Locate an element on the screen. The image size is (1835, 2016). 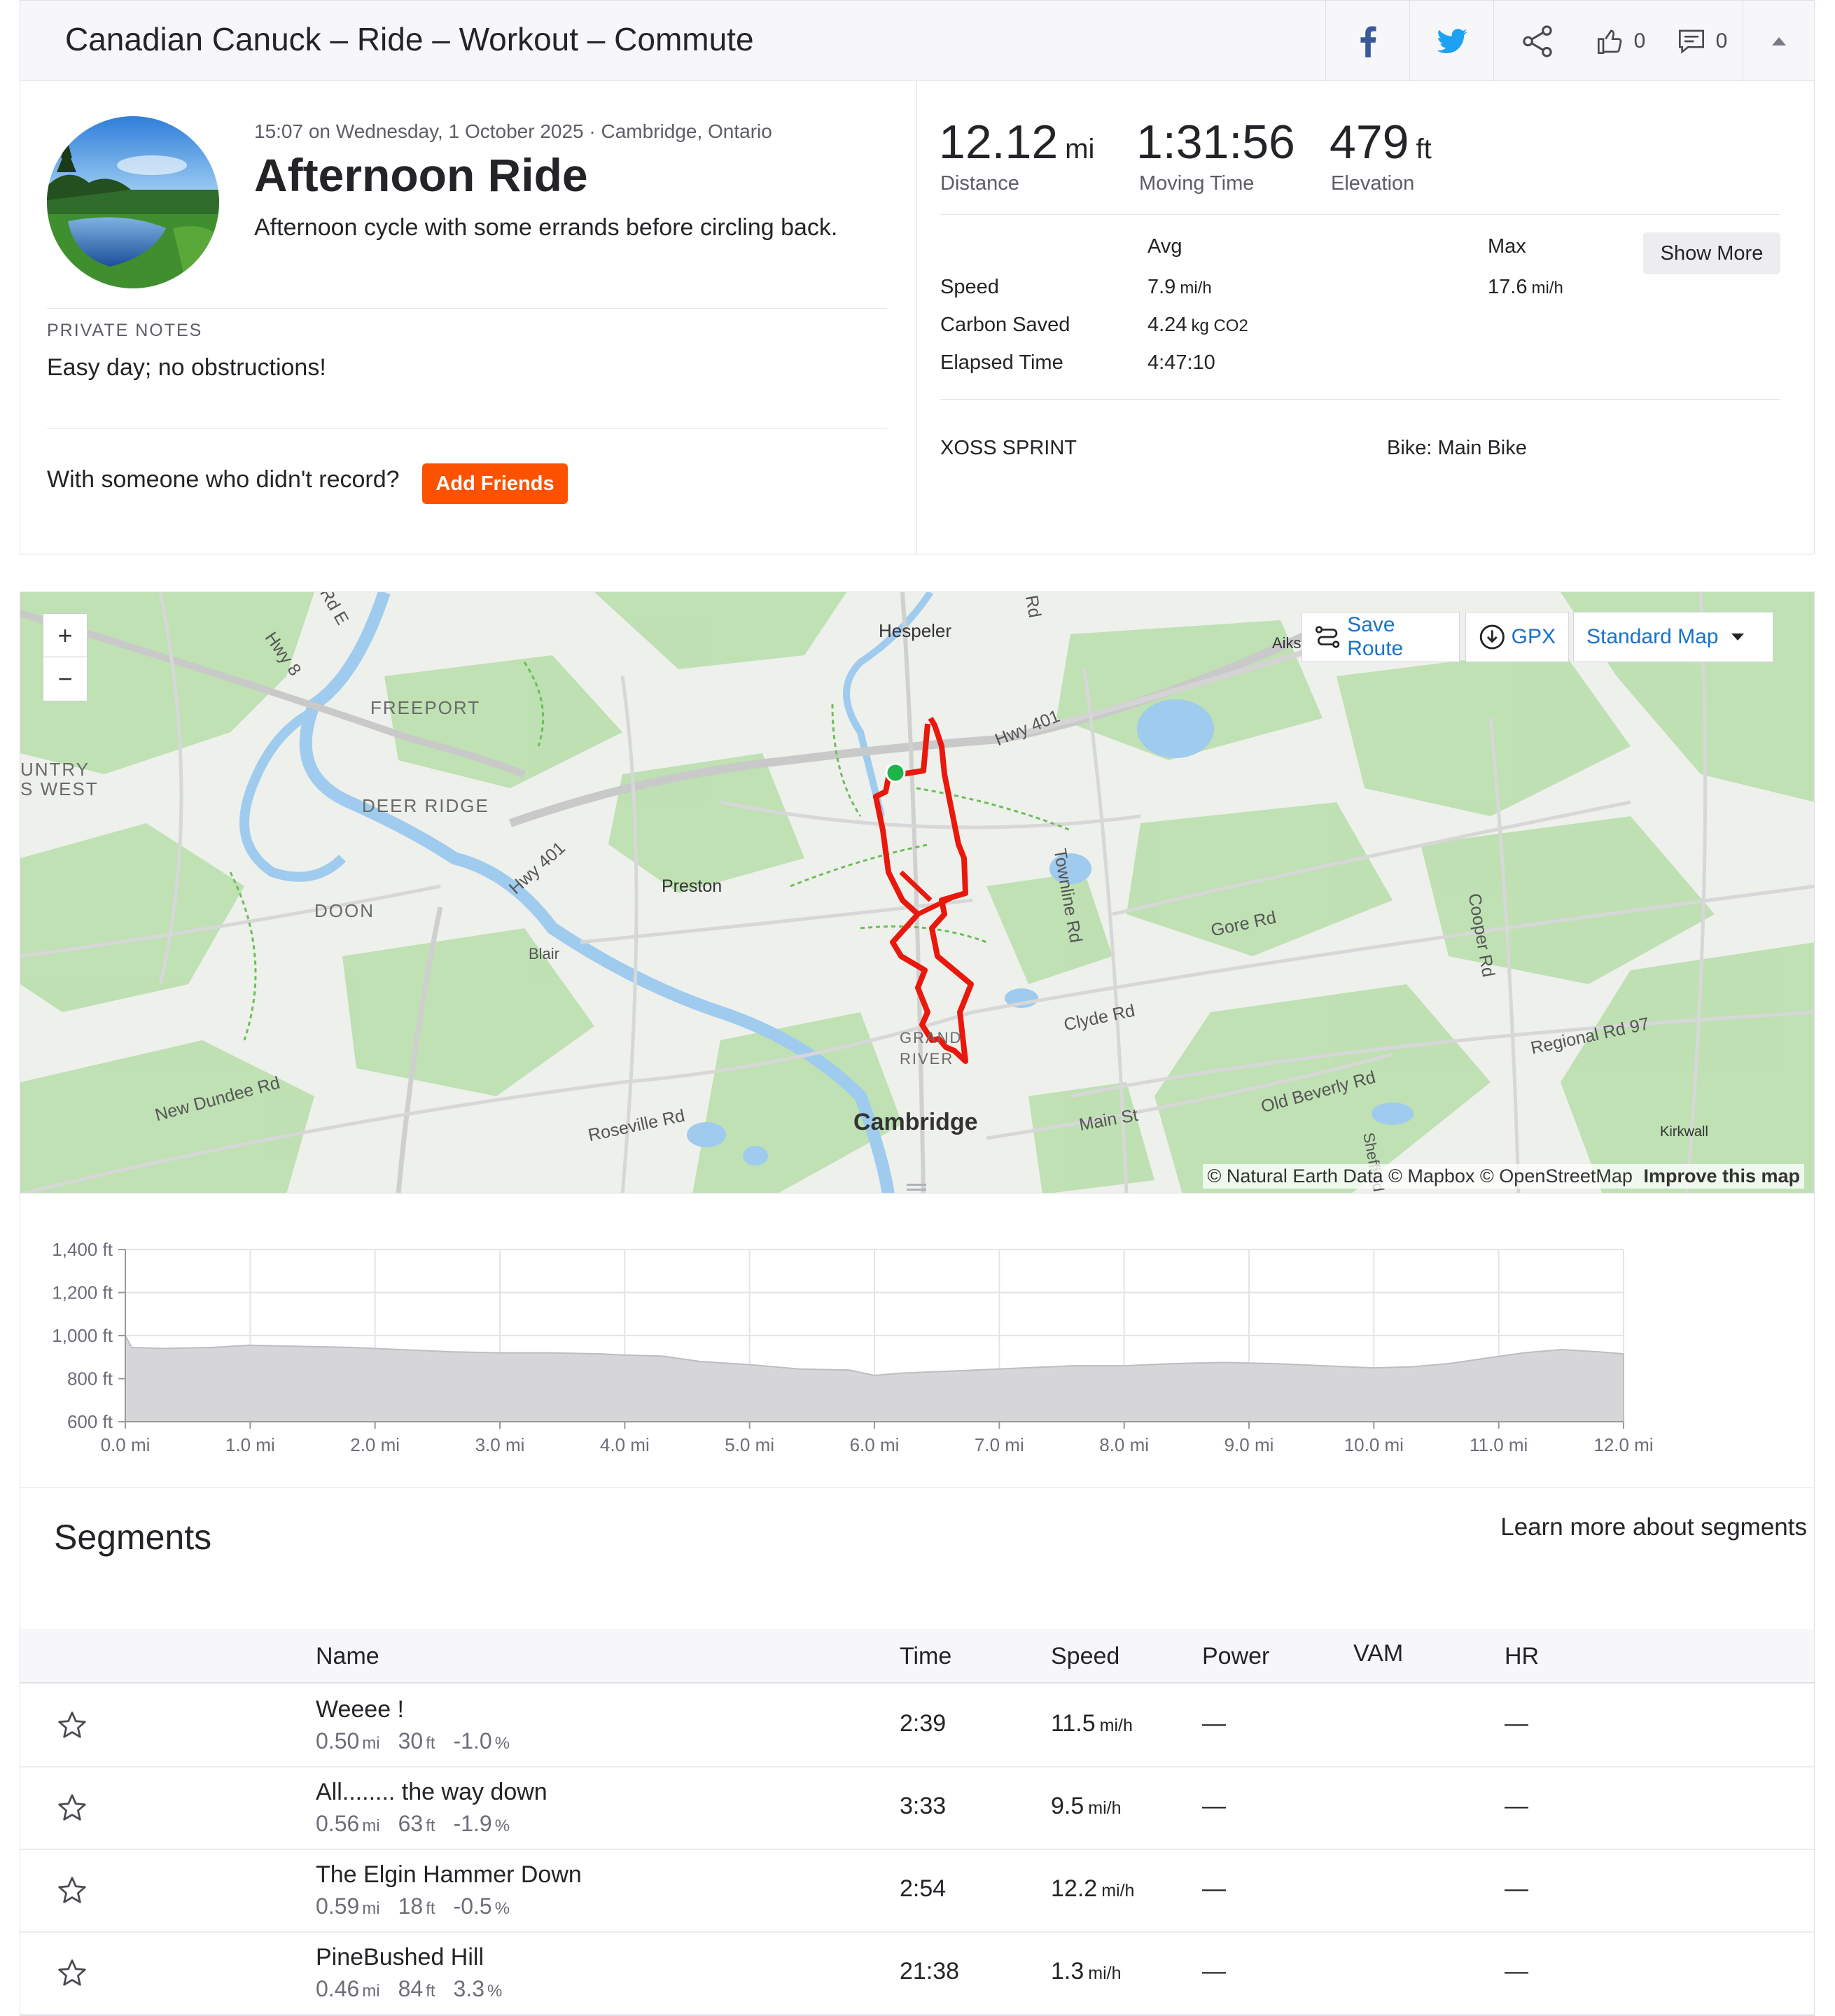
gpx-button: GPX is located at coordinates (1517, 637).